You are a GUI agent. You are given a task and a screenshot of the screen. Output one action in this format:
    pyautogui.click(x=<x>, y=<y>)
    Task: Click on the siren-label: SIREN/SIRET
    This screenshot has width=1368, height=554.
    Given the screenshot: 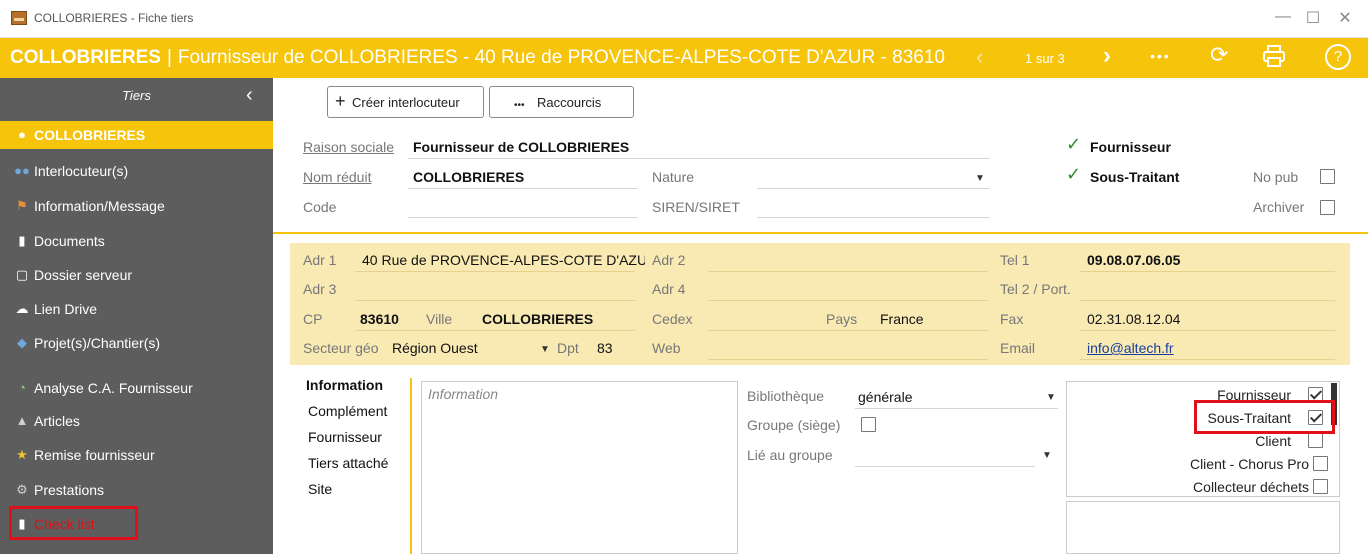 What is the action you would take?
    pyautogui.click(x=696, y=207)
    